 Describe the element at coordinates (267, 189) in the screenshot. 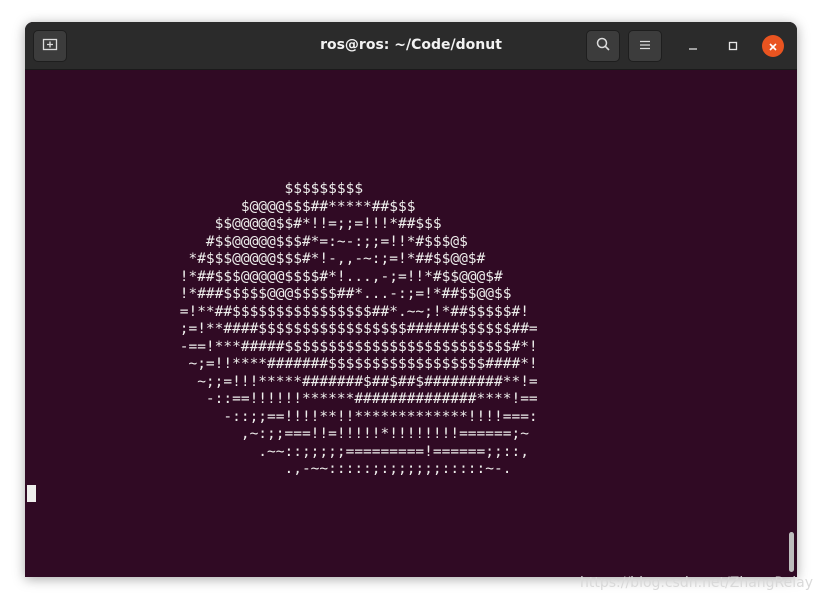

I see `ascii-line: $$$$$$$$$` at that location.